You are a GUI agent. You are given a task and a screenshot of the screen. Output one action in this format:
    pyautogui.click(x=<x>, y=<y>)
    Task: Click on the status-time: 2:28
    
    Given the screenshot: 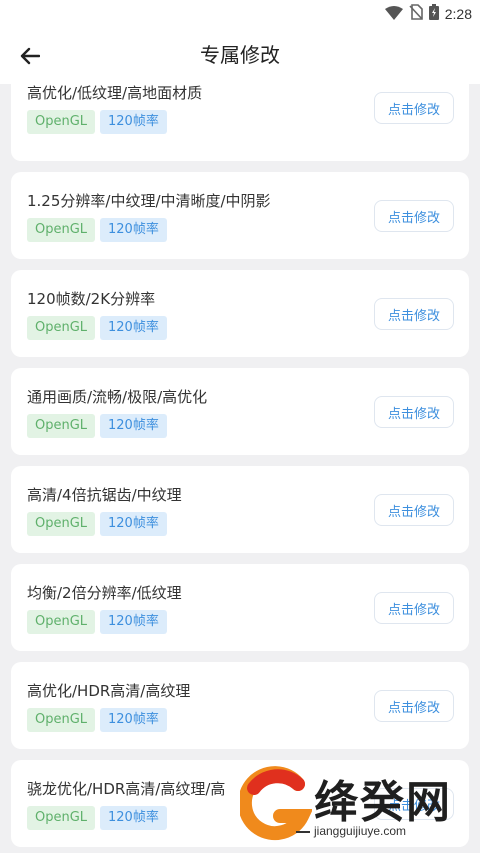 What is the action you would take?
    pyautogui.click(x=458, y=14)
    